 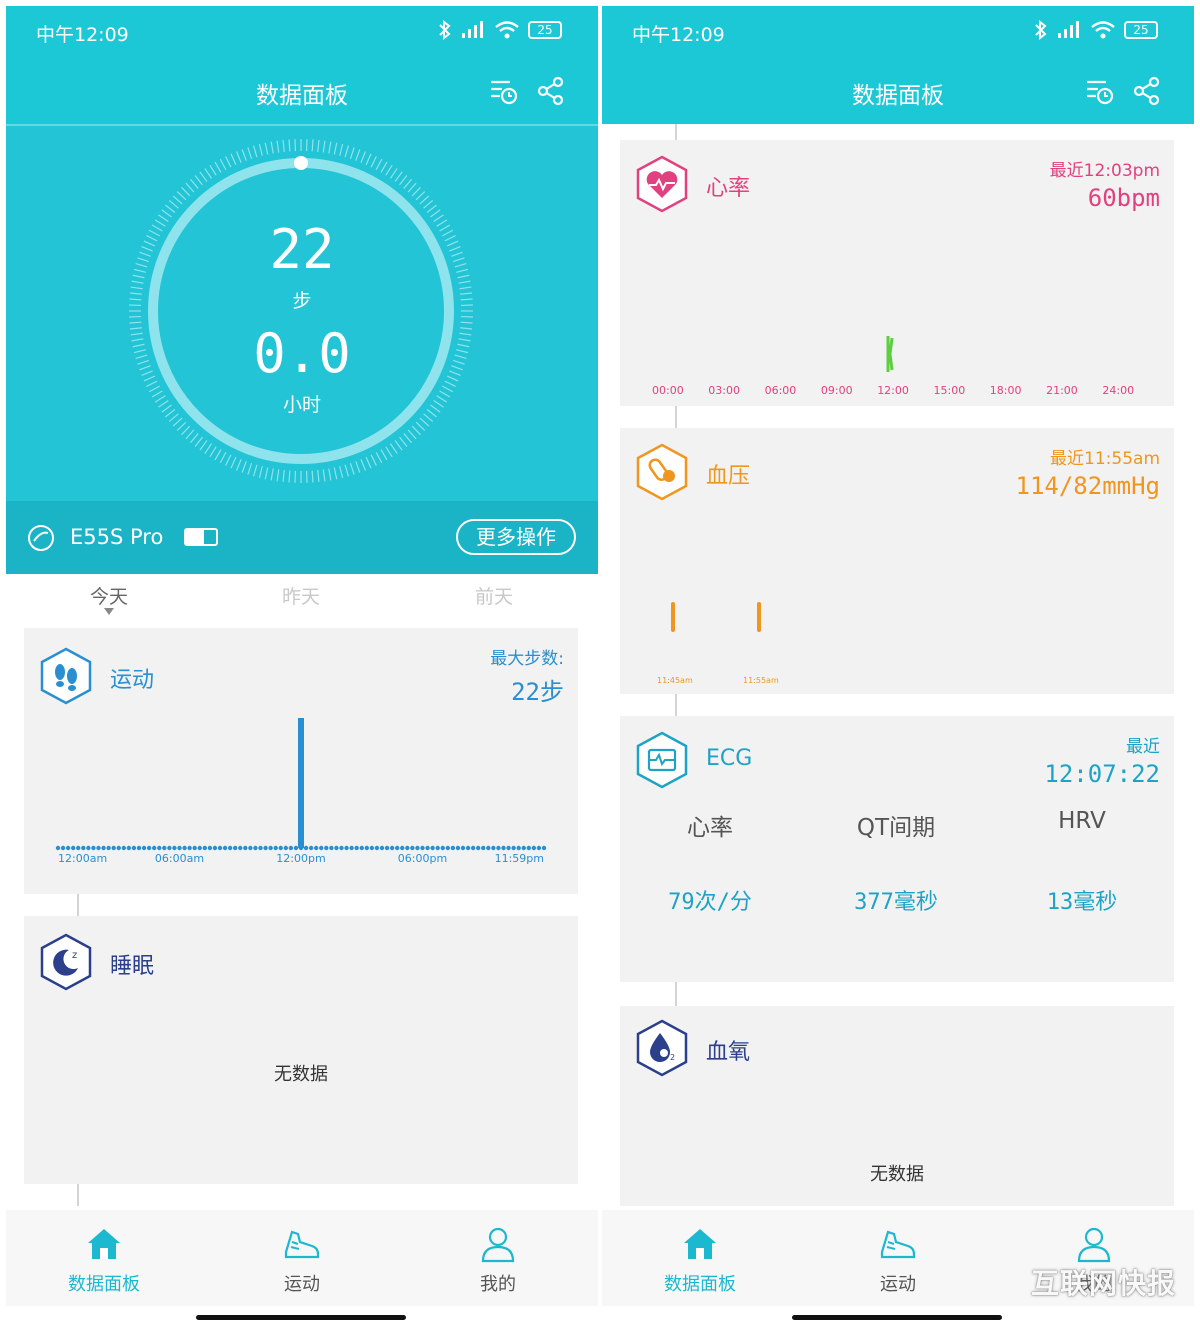 I want to click on blood-pressure-recent-label: 最近11:55am, so click(x=1105, y=459).